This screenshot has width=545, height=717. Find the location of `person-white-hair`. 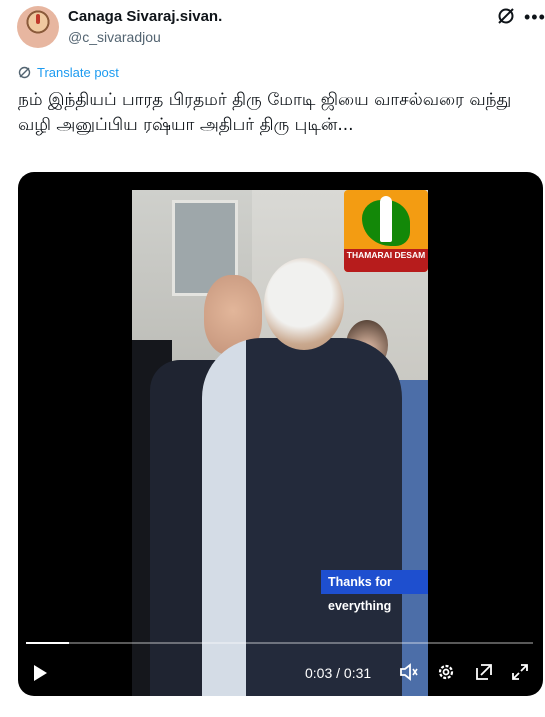

person-white-hair is located at coordinates (304, 304).